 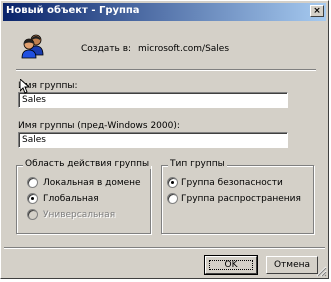 I want to click on type-security-label: Группа безопасности, so click(x=232, y=183).